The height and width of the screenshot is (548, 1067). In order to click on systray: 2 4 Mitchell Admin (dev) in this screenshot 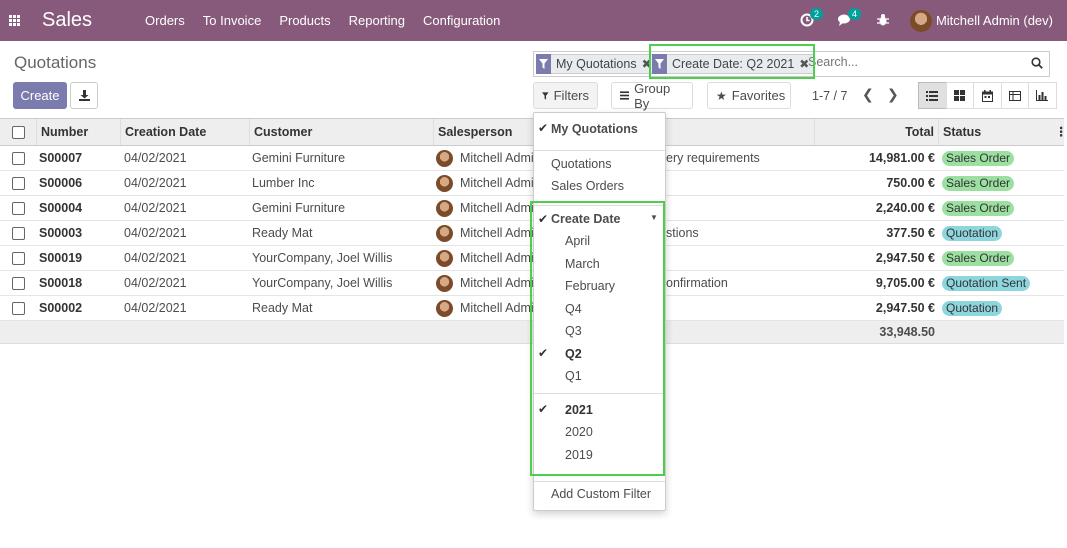, I will do `click(933, 20)`.